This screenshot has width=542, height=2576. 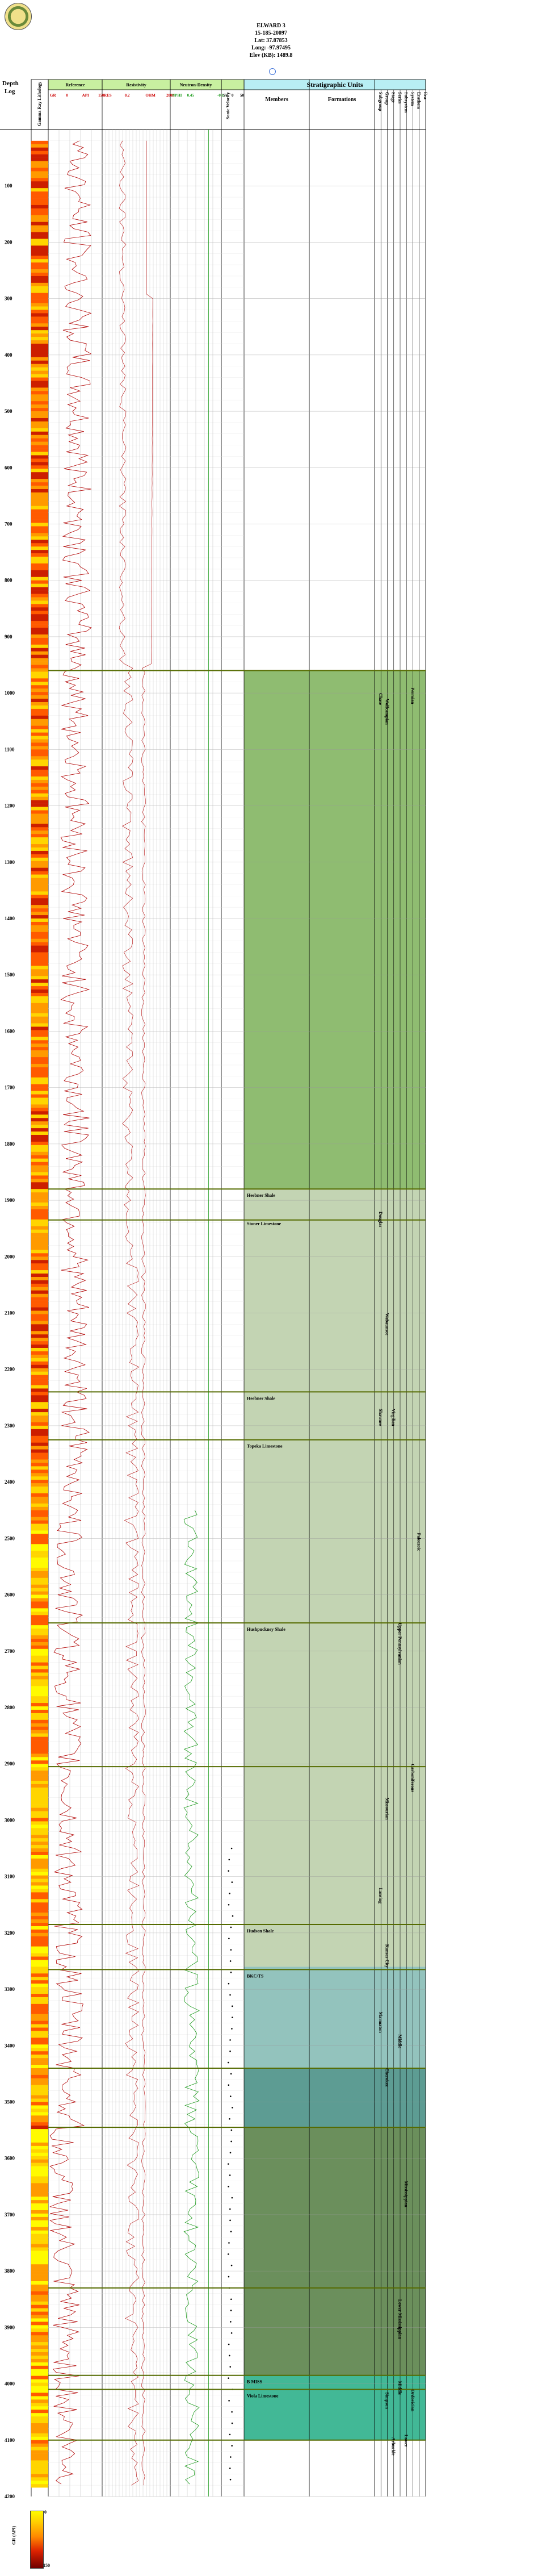 I want to click on depth-tick-label: 1400, so click(x=10, y=918).